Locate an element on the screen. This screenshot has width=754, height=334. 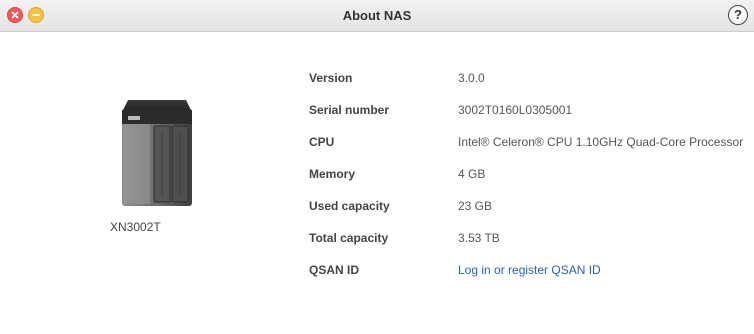
window-title: About NAS is located at coordinates (377, 15).